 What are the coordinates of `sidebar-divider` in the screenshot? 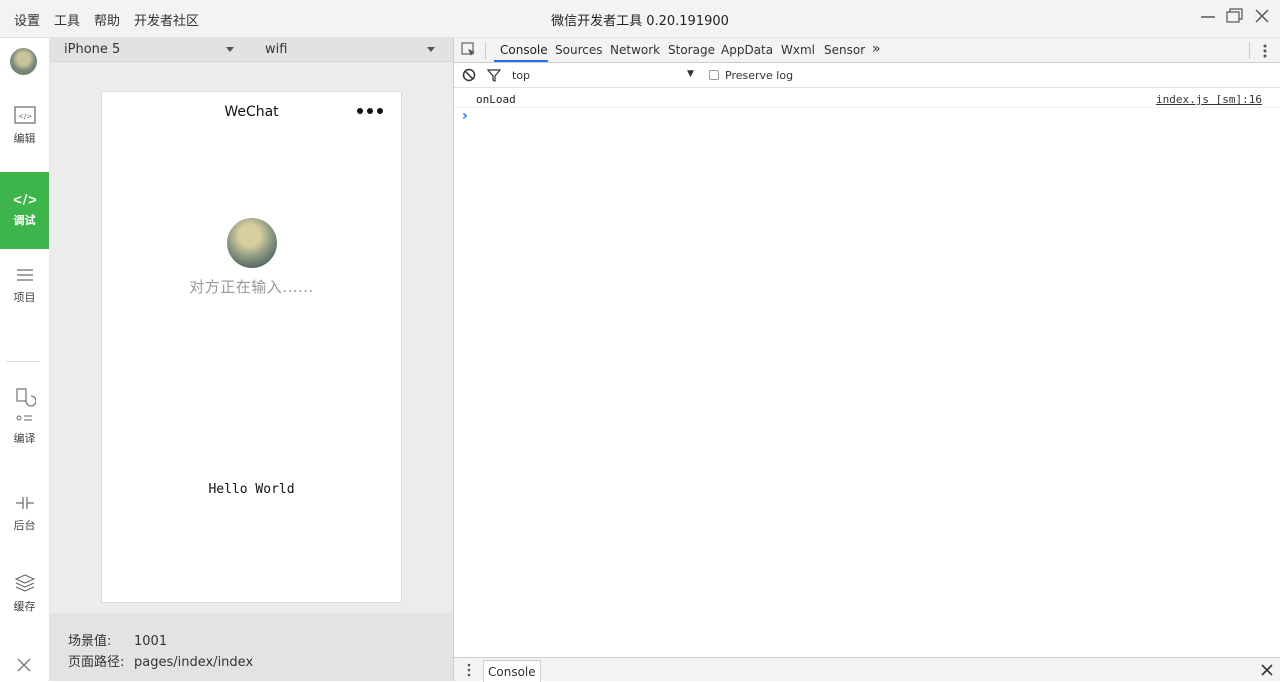 It's located at (23, 361).